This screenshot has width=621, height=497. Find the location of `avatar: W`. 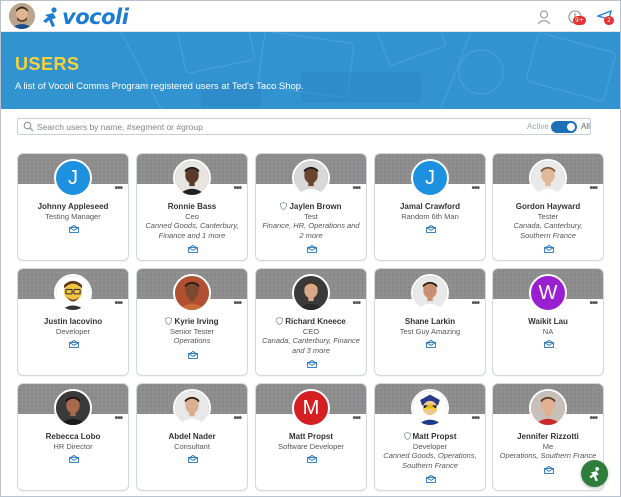

avatar: W is located at coordinates (548, 293).